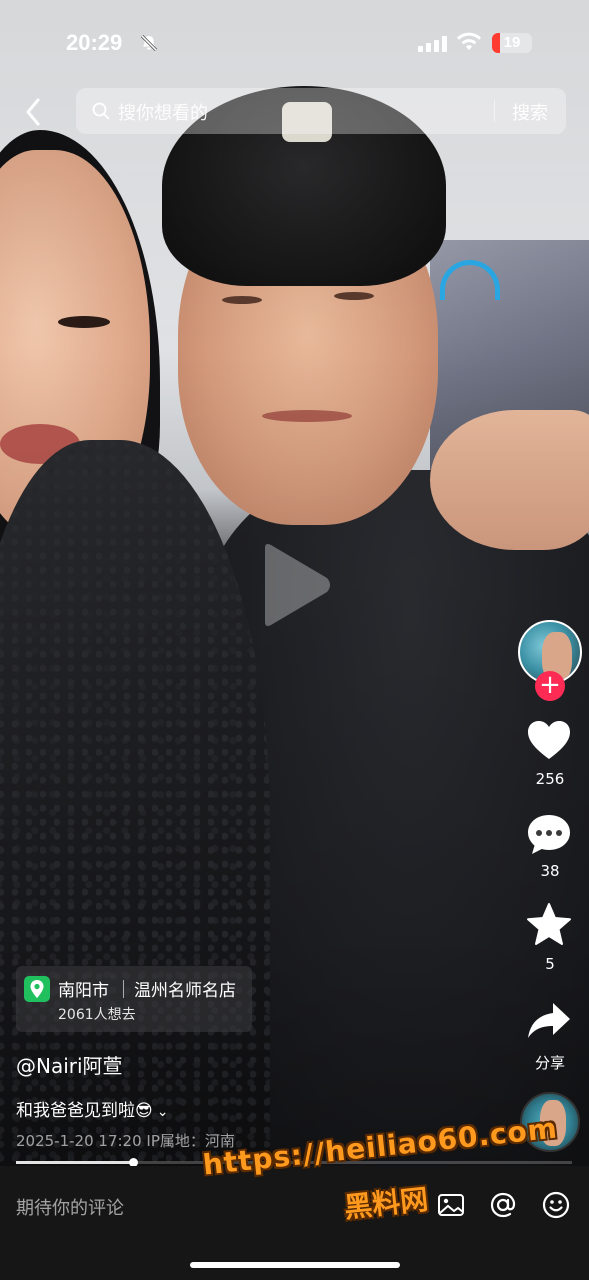 The image size is (589, 1280). I want to click on search-bar: 搜你想看的 搜索, so click(321, 111).